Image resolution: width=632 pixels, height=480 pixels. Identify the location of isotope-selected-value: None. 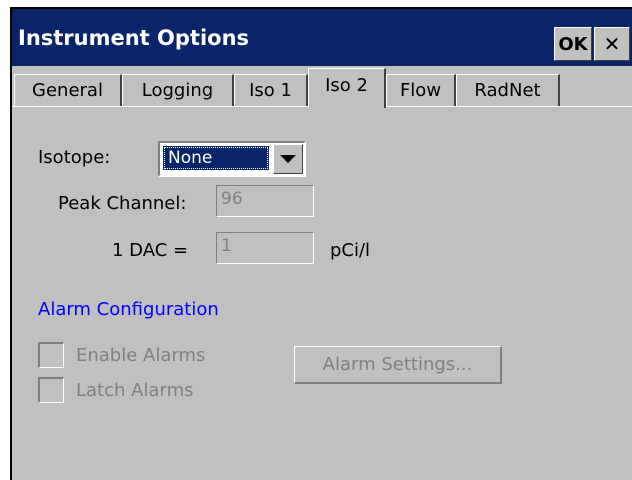
(216, 158).